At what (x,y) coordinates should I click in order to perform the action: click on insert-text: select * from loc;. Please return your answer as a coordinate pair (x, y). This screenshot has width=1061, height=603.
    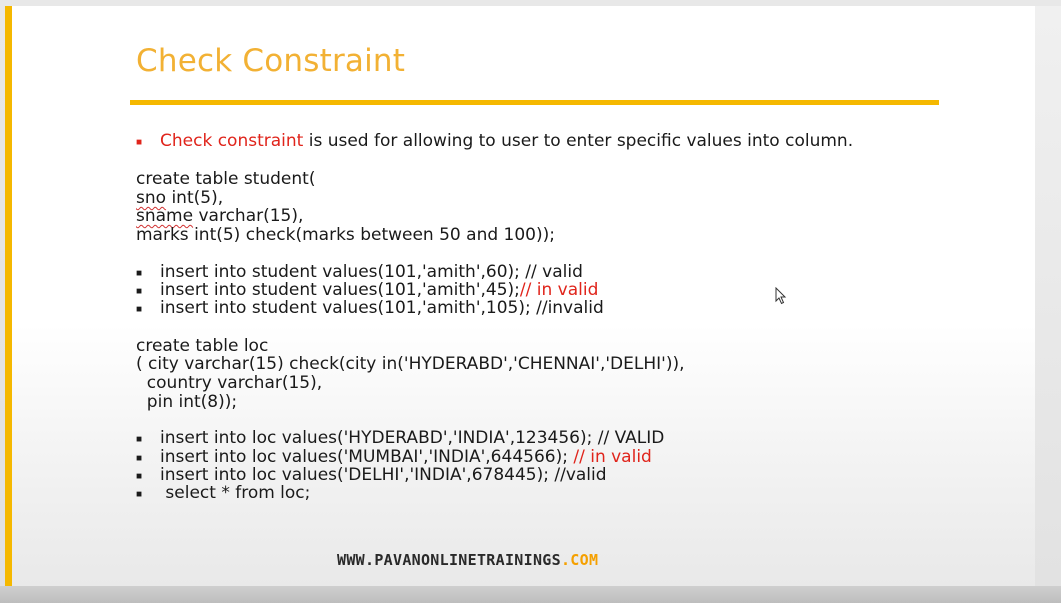
    Looking at the image, I should click on (235, 493).